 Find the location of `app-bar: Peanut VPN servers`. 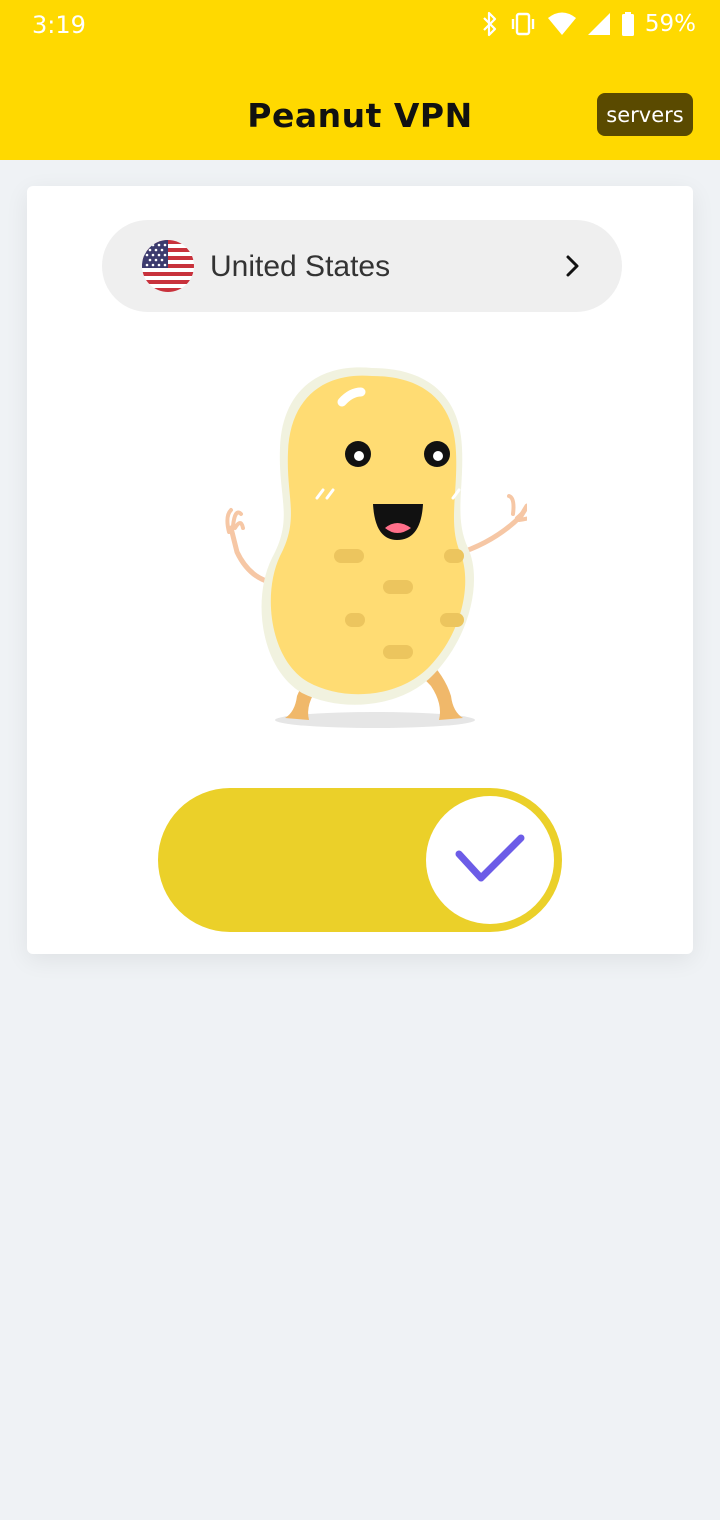

app-bar: Peanut VPN servers is located at coordinates (360, 106).